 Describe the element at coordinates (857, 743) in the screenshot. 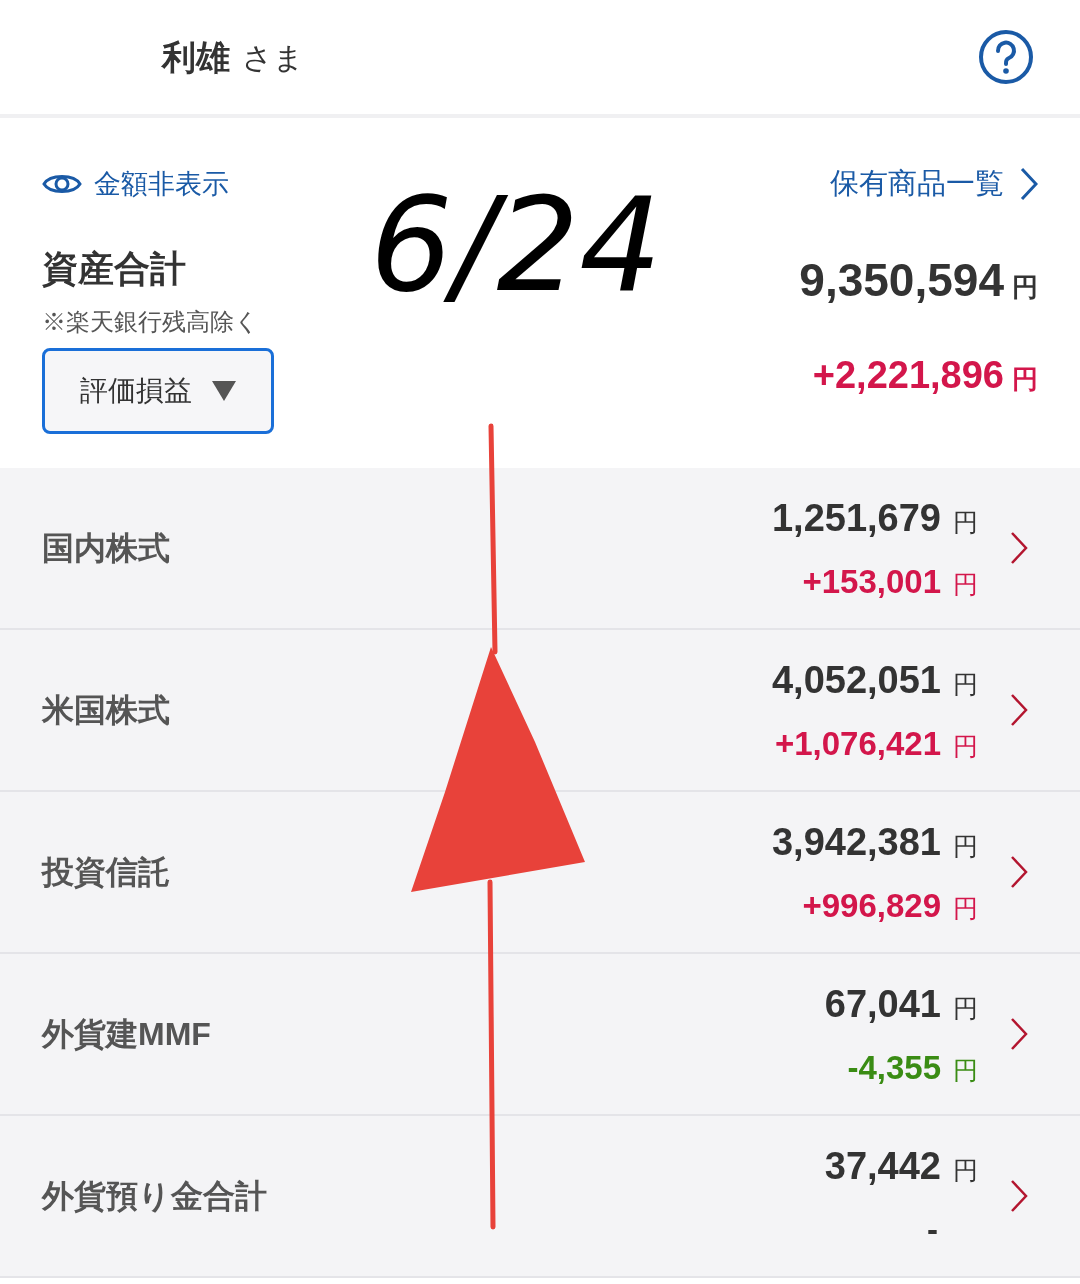

I see `category-change: +1,076,421` at that location.